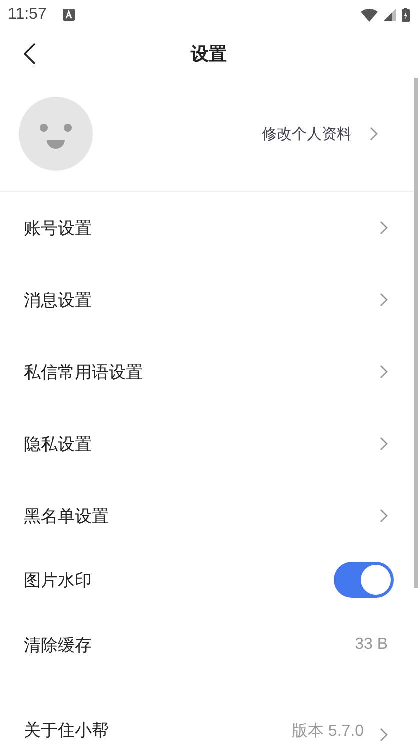 The image size is (418, 744). Describe the element at coordinates (209, 645) in the screenshot. I see `settings-row: 清除缓存 33 B` at that location.